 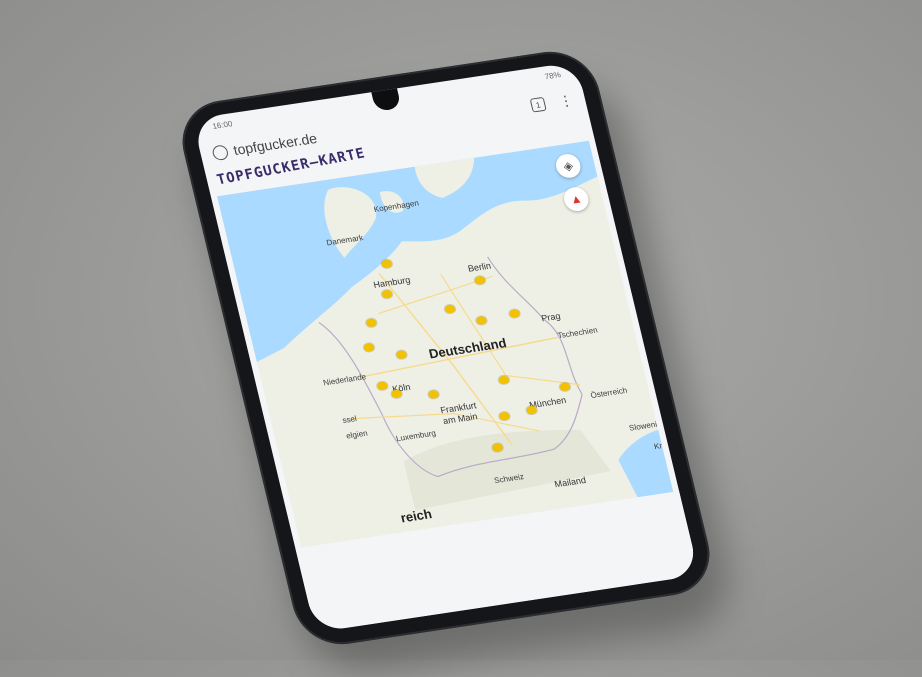 I want to click on menu-dots-icon: ⋮, so click(x=562, y=101).